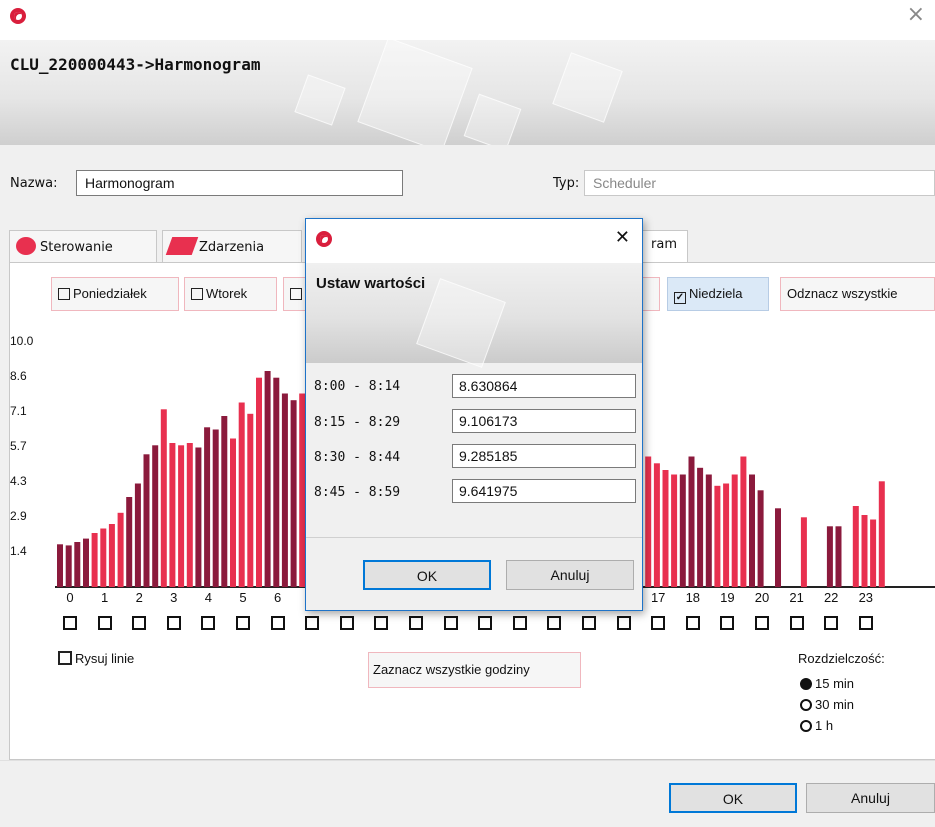 The image size is (935, 827). I want to click on tab-sterowanie: Sterowanie, so click(83, 246).